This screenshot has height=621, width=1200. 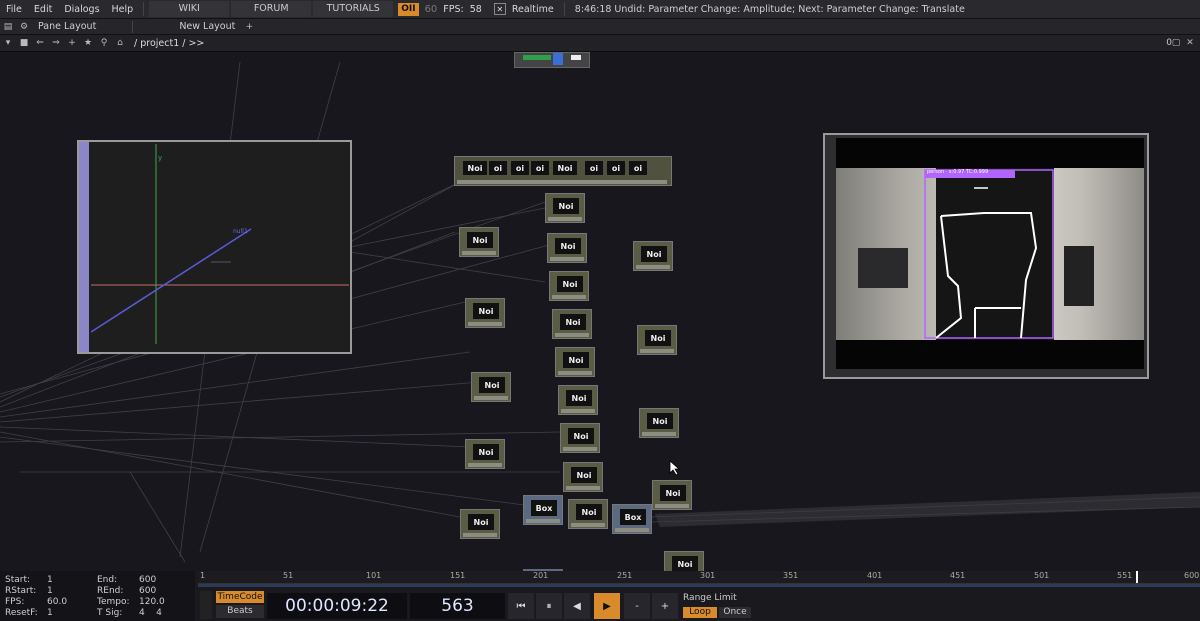 What do you see at coordinates (113, 602) in the screenshot?
I see `tempo-label: Tempo:` at bounding box center [113, 602].